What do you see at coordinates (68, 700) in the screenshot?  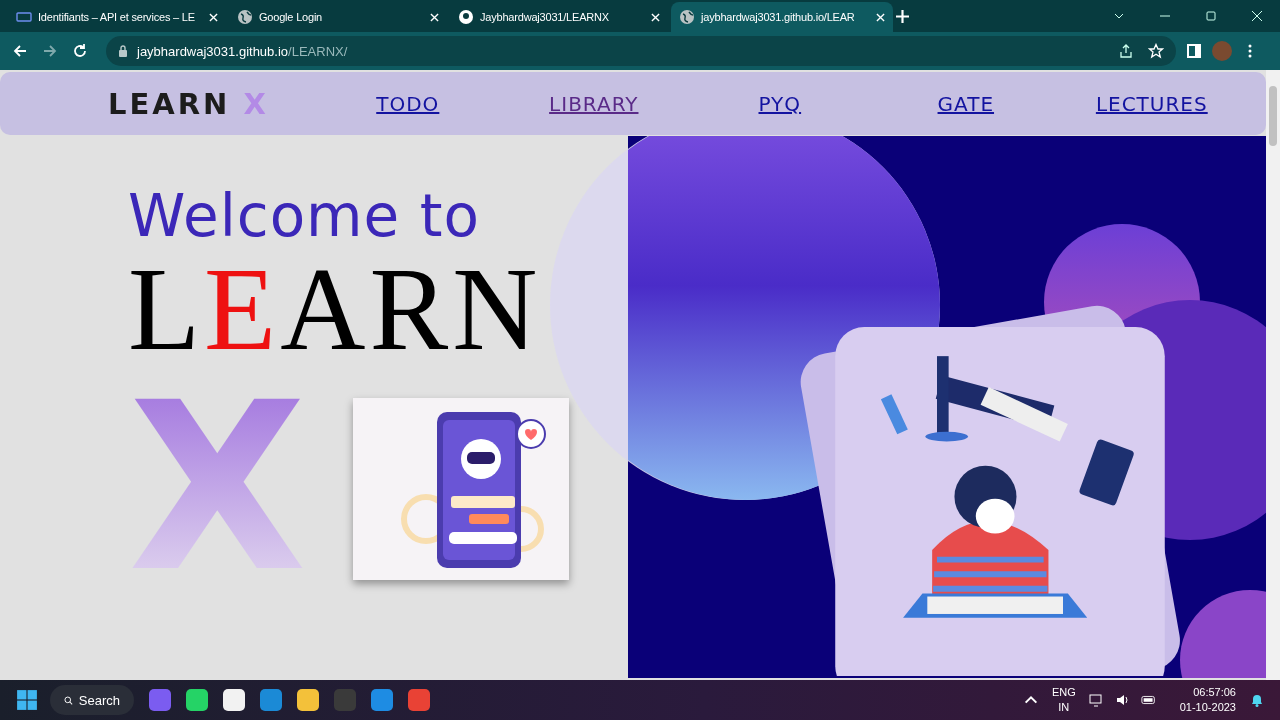 I see `search-icon` at bounding box center [68, 700].